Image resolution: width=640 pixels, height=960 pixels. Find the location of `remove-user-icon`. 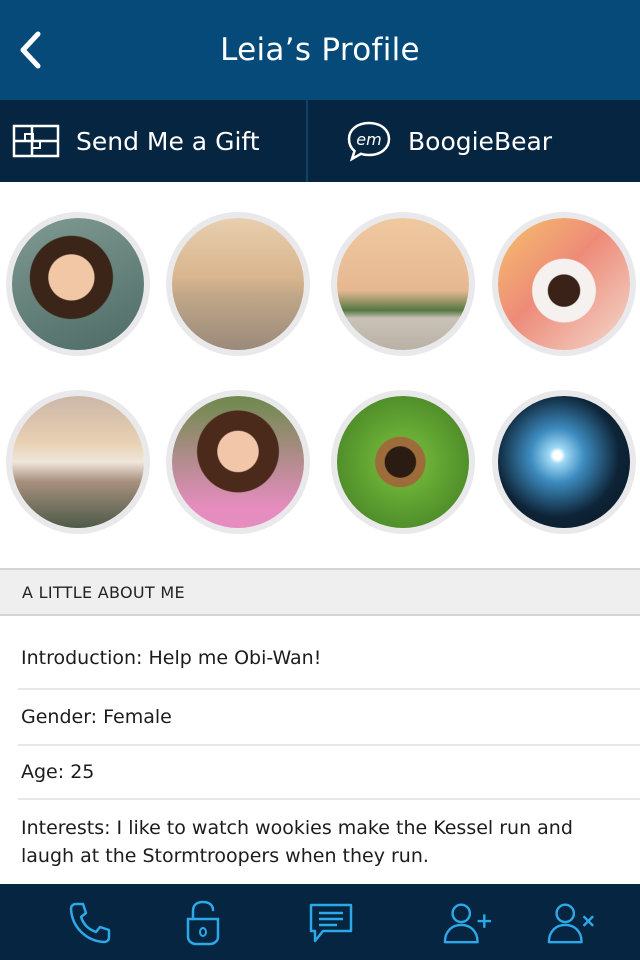

remove-user-icon is located at coordinates (570, 923).